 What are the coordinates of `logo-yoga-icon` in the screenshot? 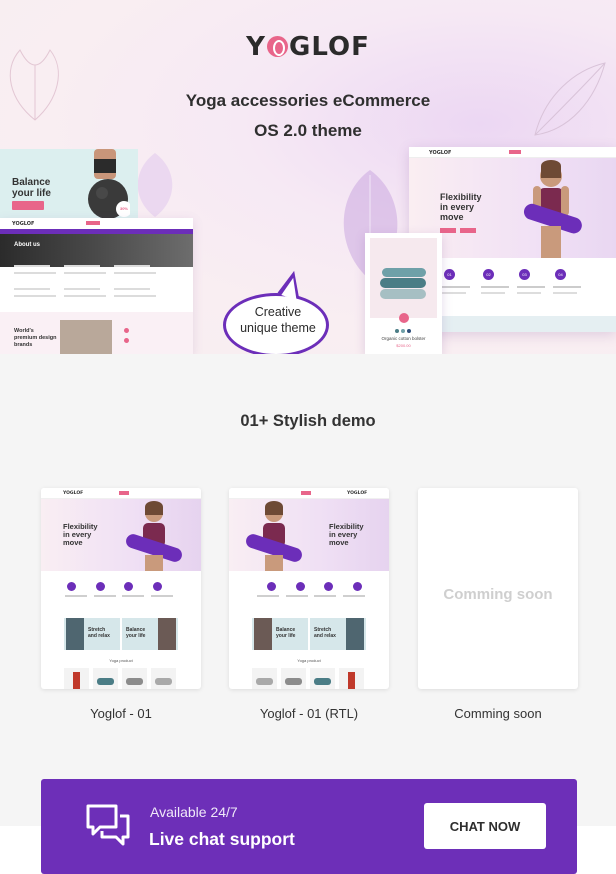 It's located at (277, 46).